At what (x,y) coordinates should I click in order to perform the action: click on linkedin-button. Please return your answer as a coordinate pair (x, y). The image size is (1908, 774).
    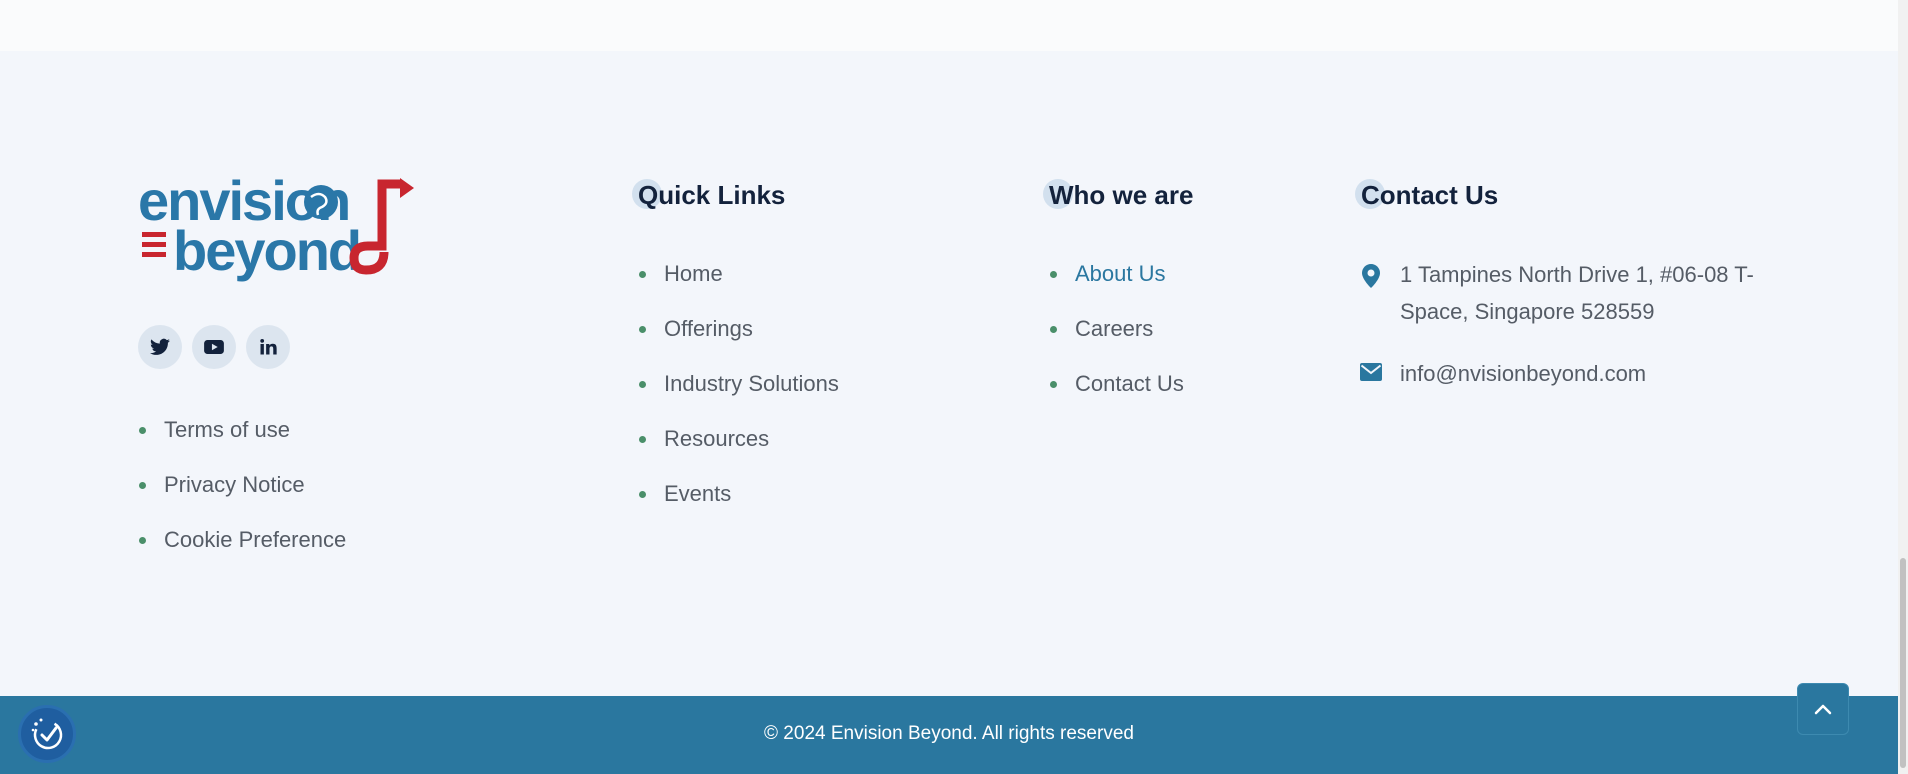
    Looking at the image, I should click on (268, 347).